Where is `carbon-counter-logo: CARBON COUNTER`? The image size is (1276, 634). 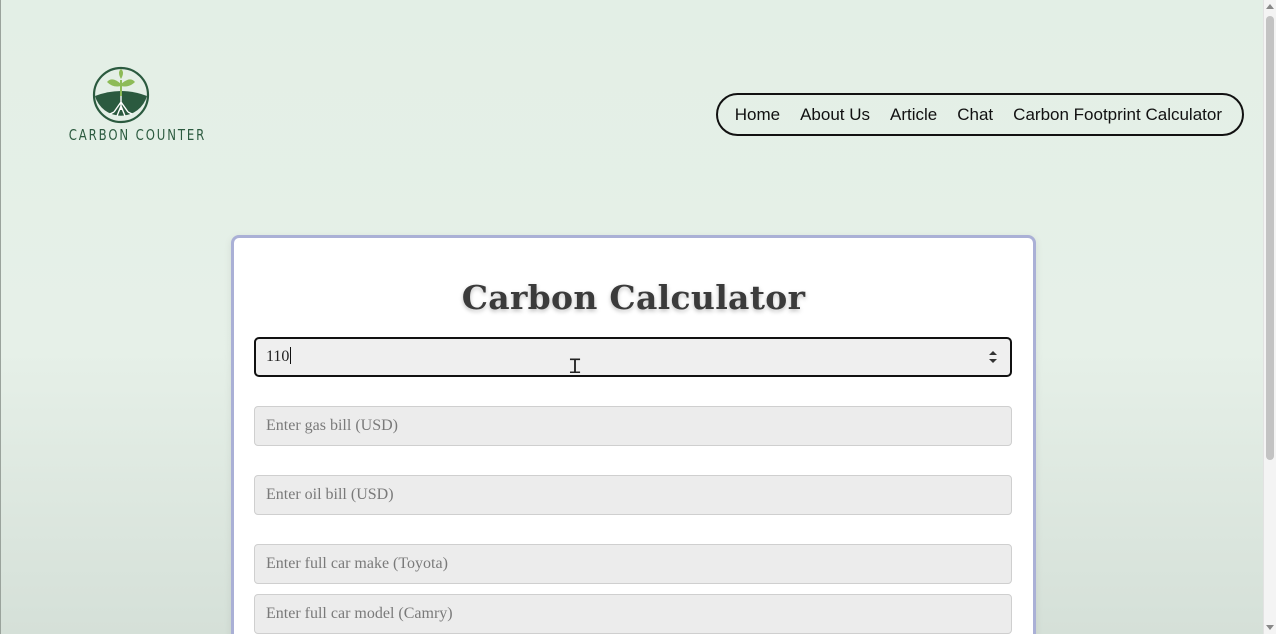 carbon-counter-logo: CARBON COUNTER is located at coordinates (130, 107).